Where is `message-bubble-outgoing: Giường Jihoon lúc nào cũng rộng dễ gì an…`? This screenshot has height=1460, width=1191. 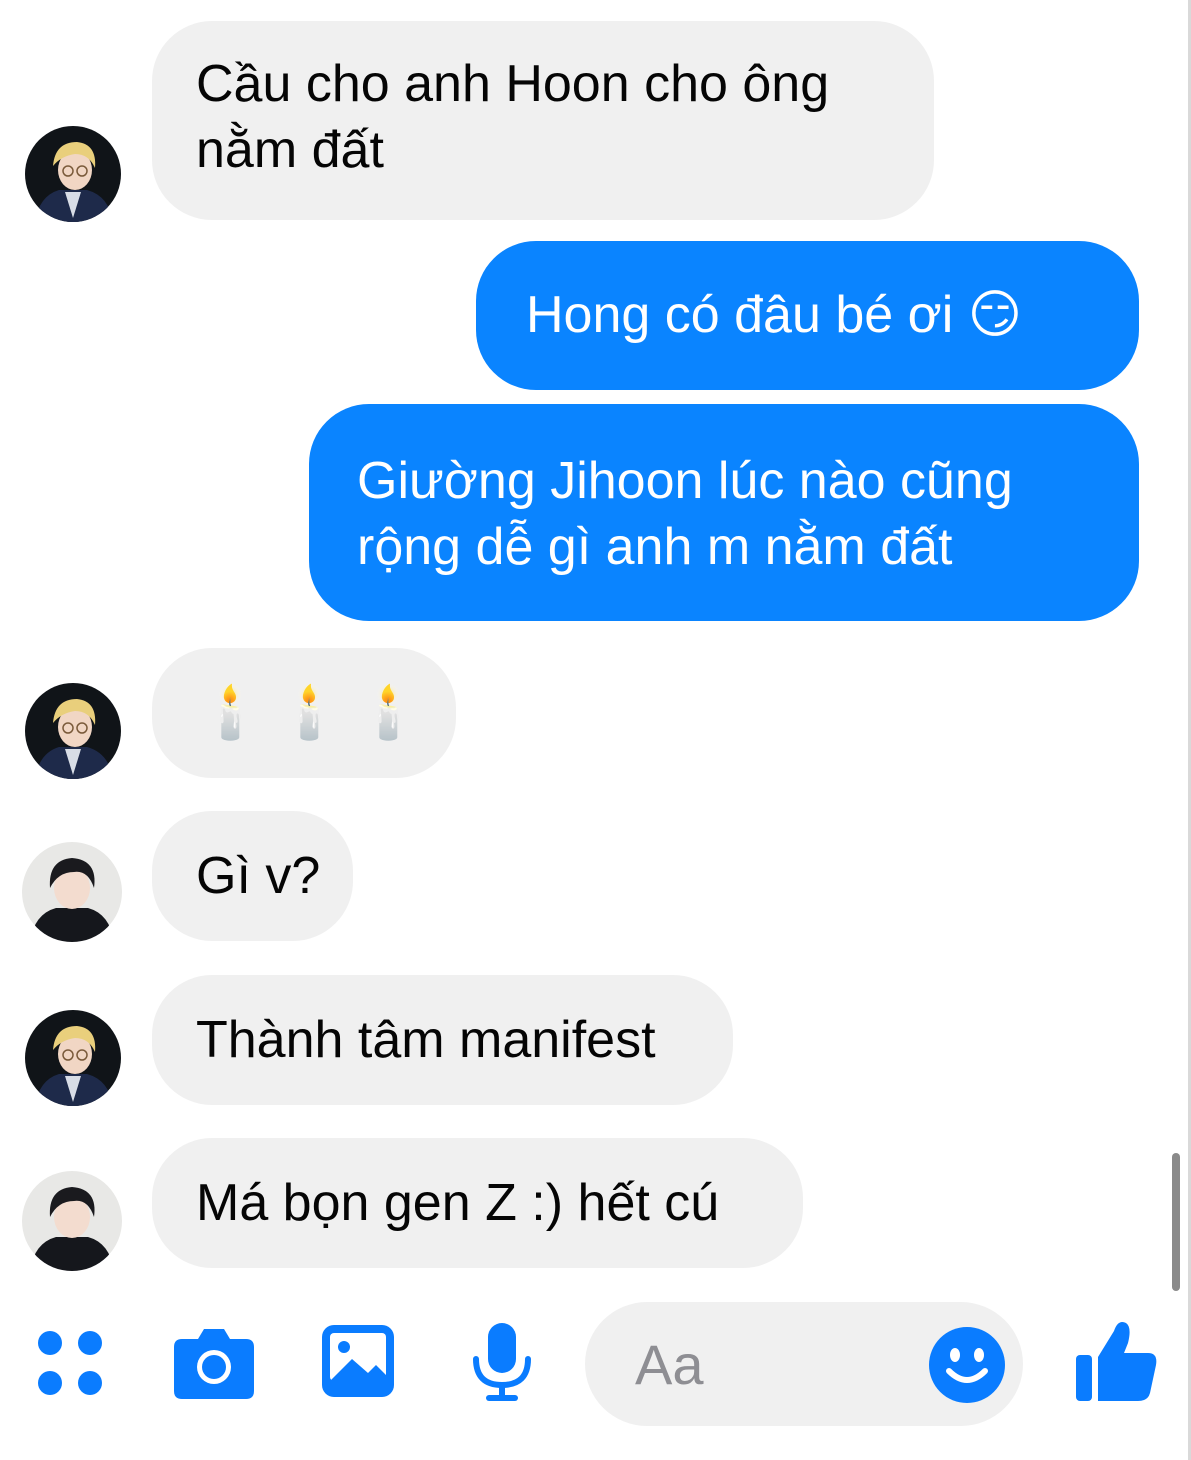 message-bubble-outgoing: Giường Jihoon lúc nào cũng rộng dễ gì an… is located at coordinates (724, 512).